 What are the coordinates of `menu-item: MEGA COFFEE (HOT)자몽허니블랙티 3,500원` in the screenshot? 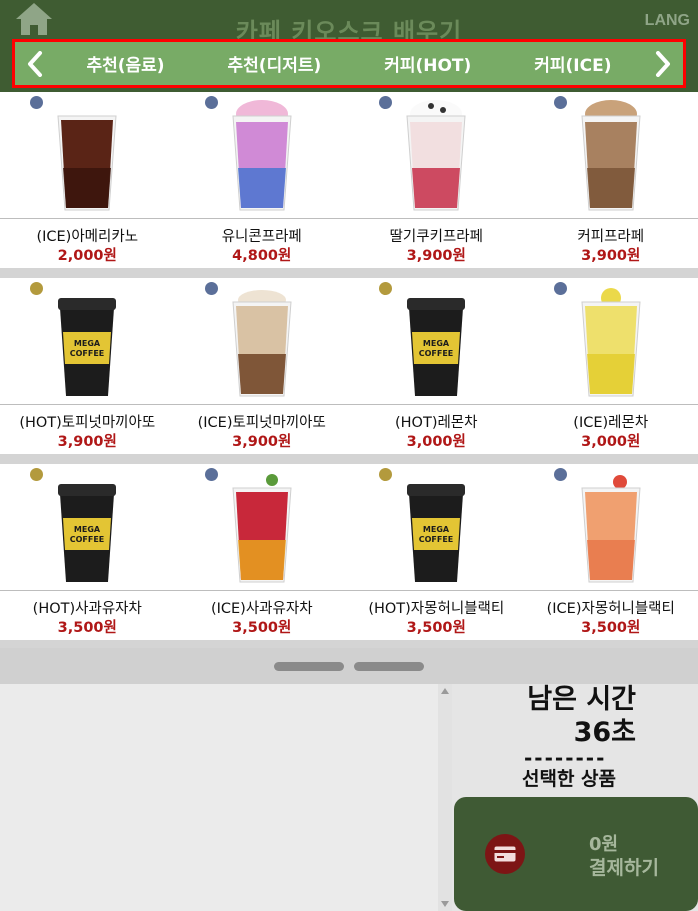 It's located at (436, 552).